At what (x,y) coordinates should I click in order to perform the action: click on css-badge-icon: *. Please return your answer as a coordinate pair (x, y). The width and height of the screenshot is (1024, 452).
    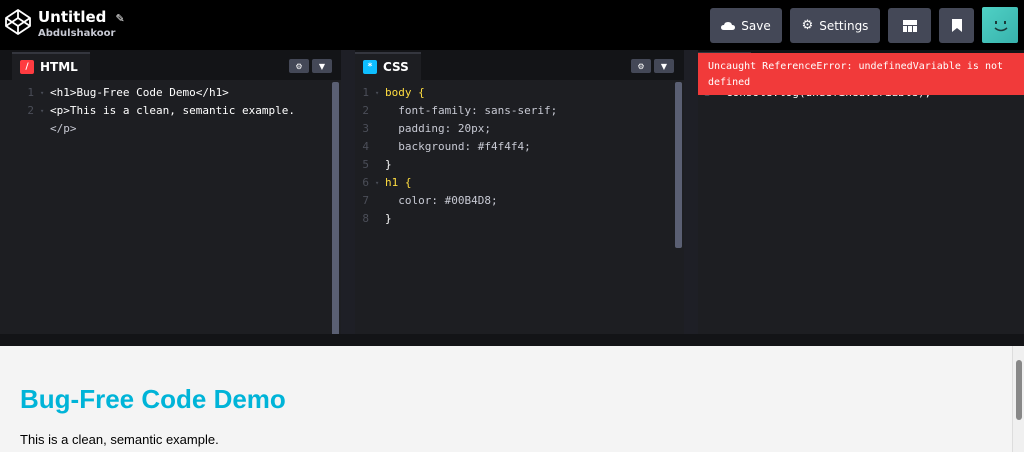
    Looking at the image, I should click on (370, 67).